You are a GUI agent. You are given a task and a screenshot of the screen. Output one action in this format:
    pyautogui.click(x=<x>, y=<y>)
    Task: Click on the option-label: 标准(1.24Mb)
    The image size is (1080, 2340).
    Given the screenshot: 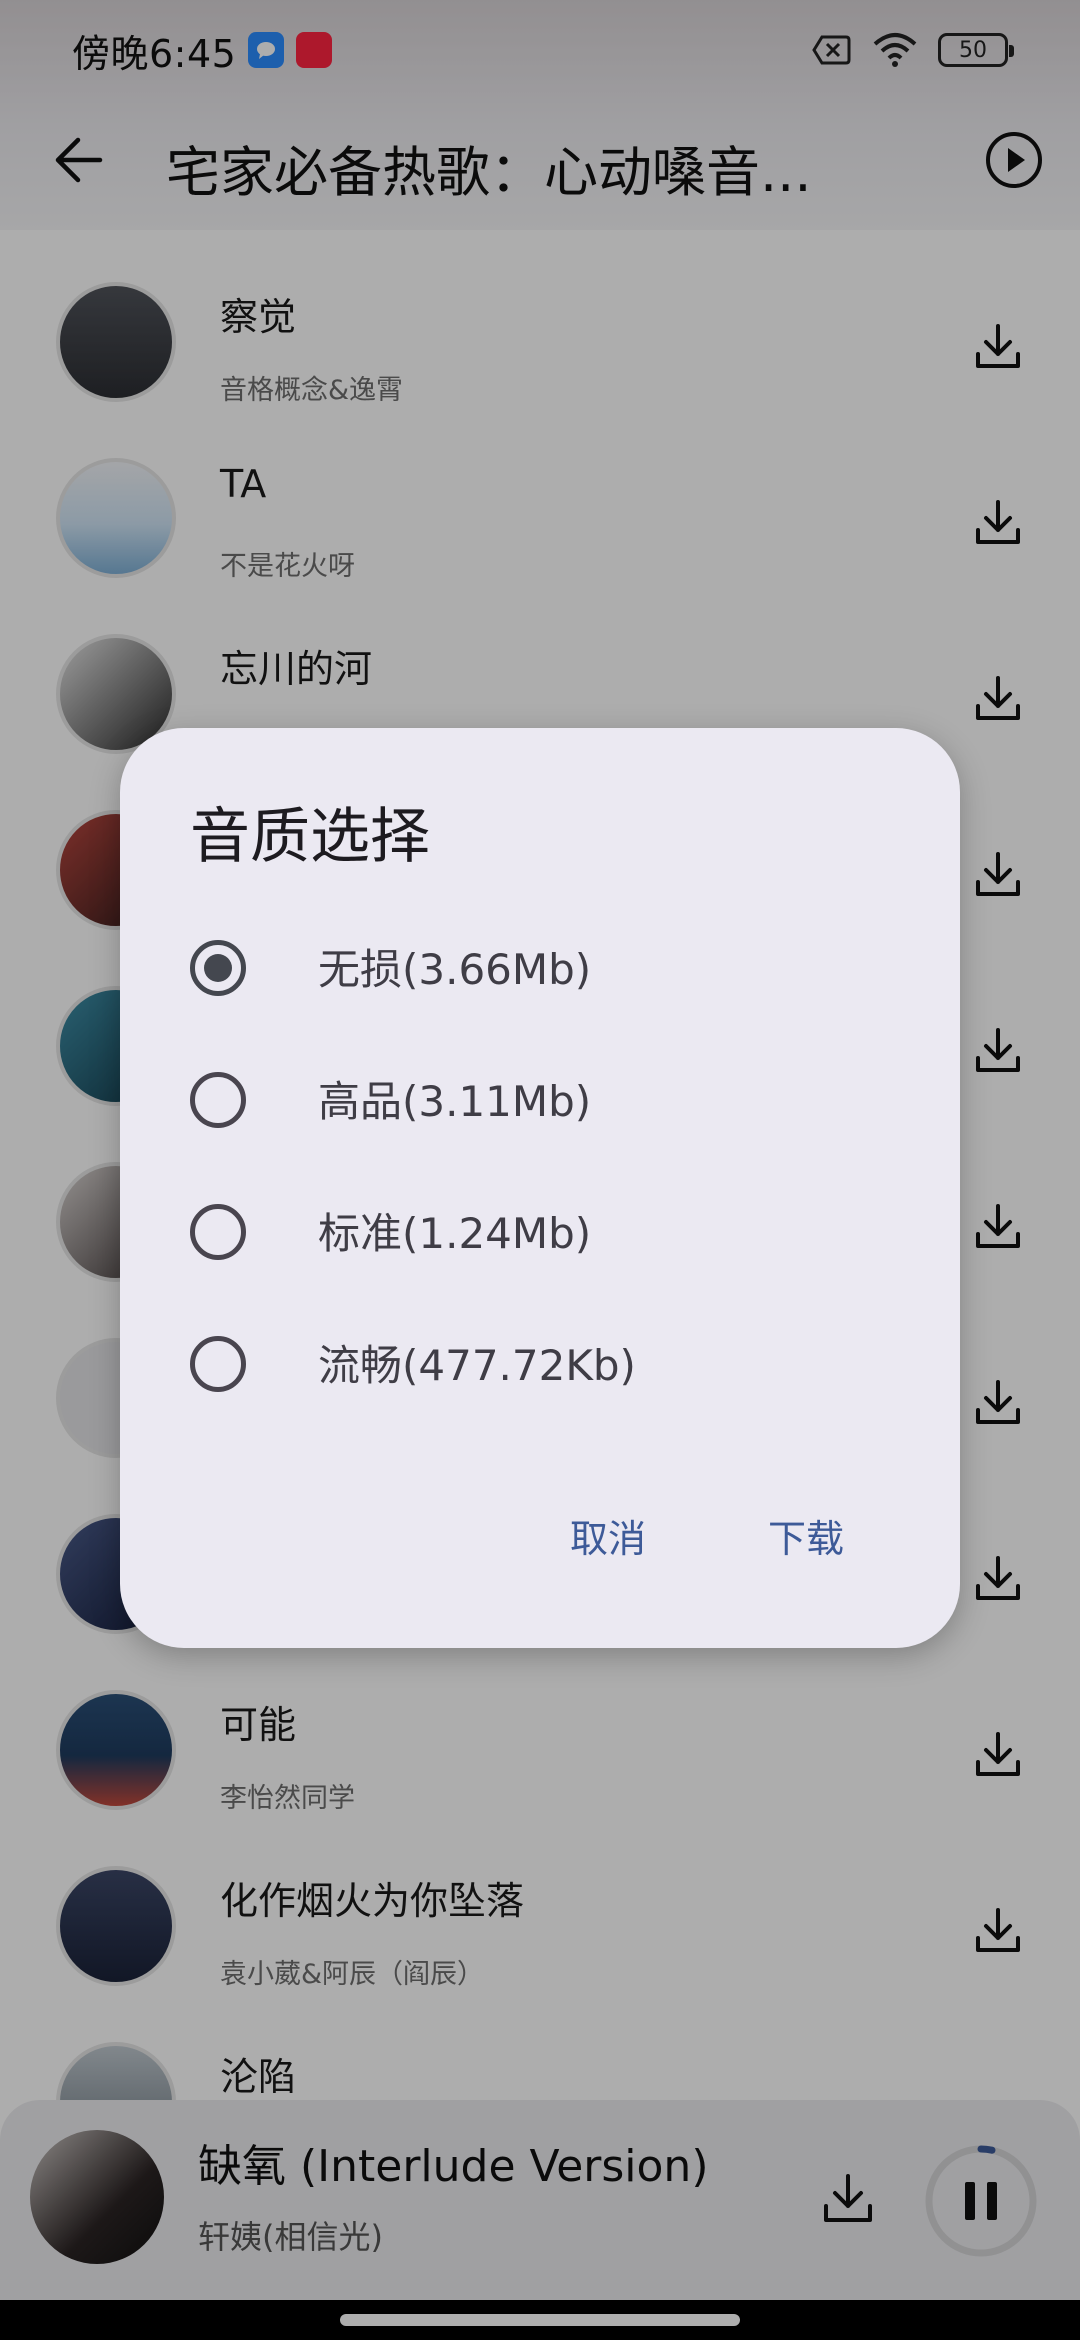 What is the action you would take?
    pyautogui.click(x=455, y=1233)
    